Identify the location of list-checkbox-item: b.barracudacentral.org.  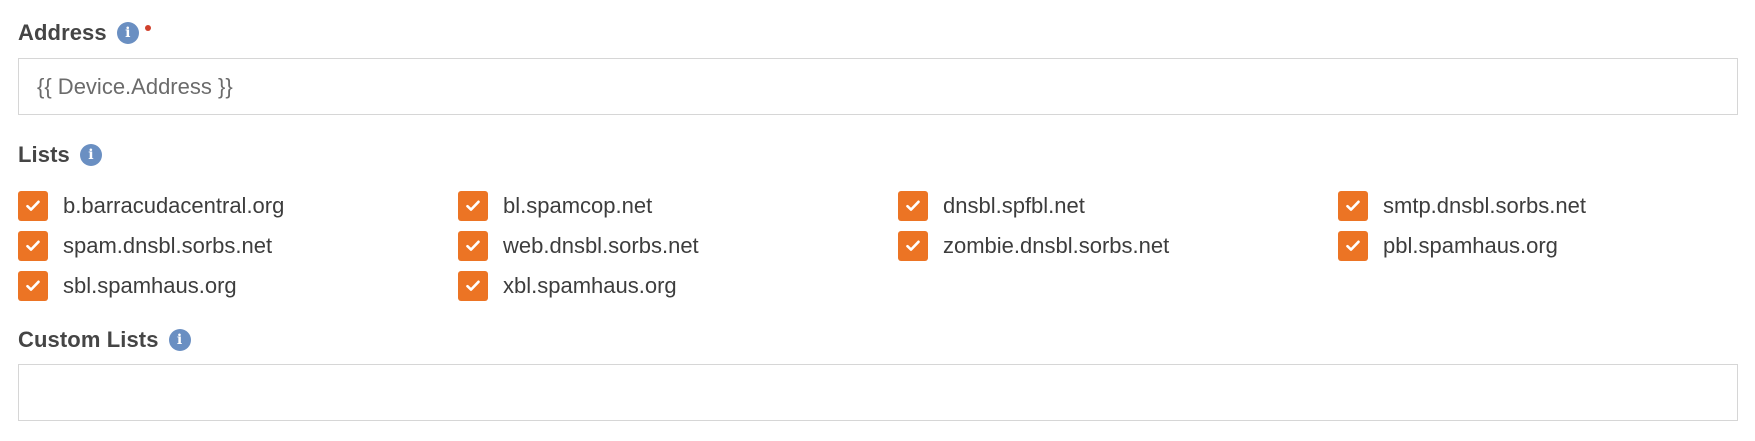
(238, 206).